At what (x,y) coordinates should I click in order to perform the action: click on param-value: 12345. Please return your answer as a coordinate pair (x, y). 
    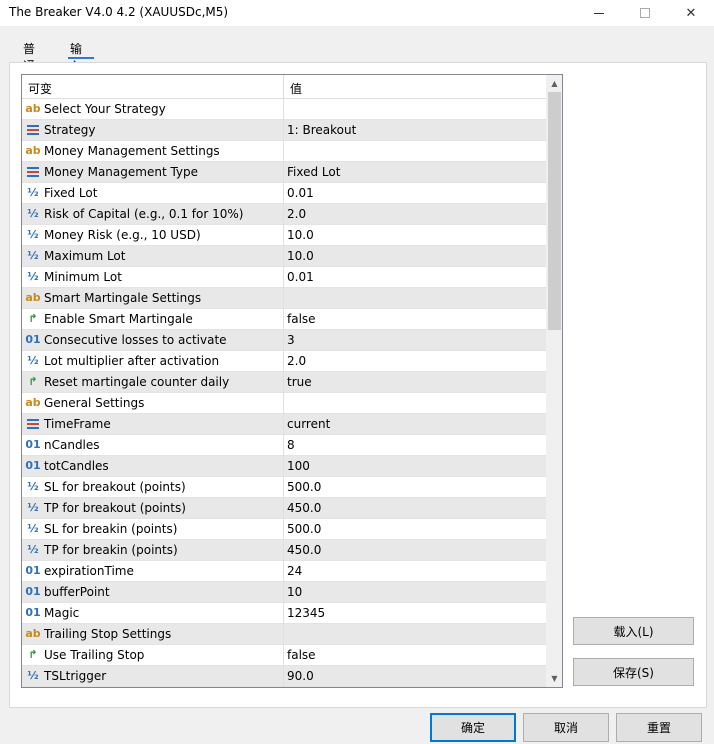
    Looking at the image, I should click on (306, 613).